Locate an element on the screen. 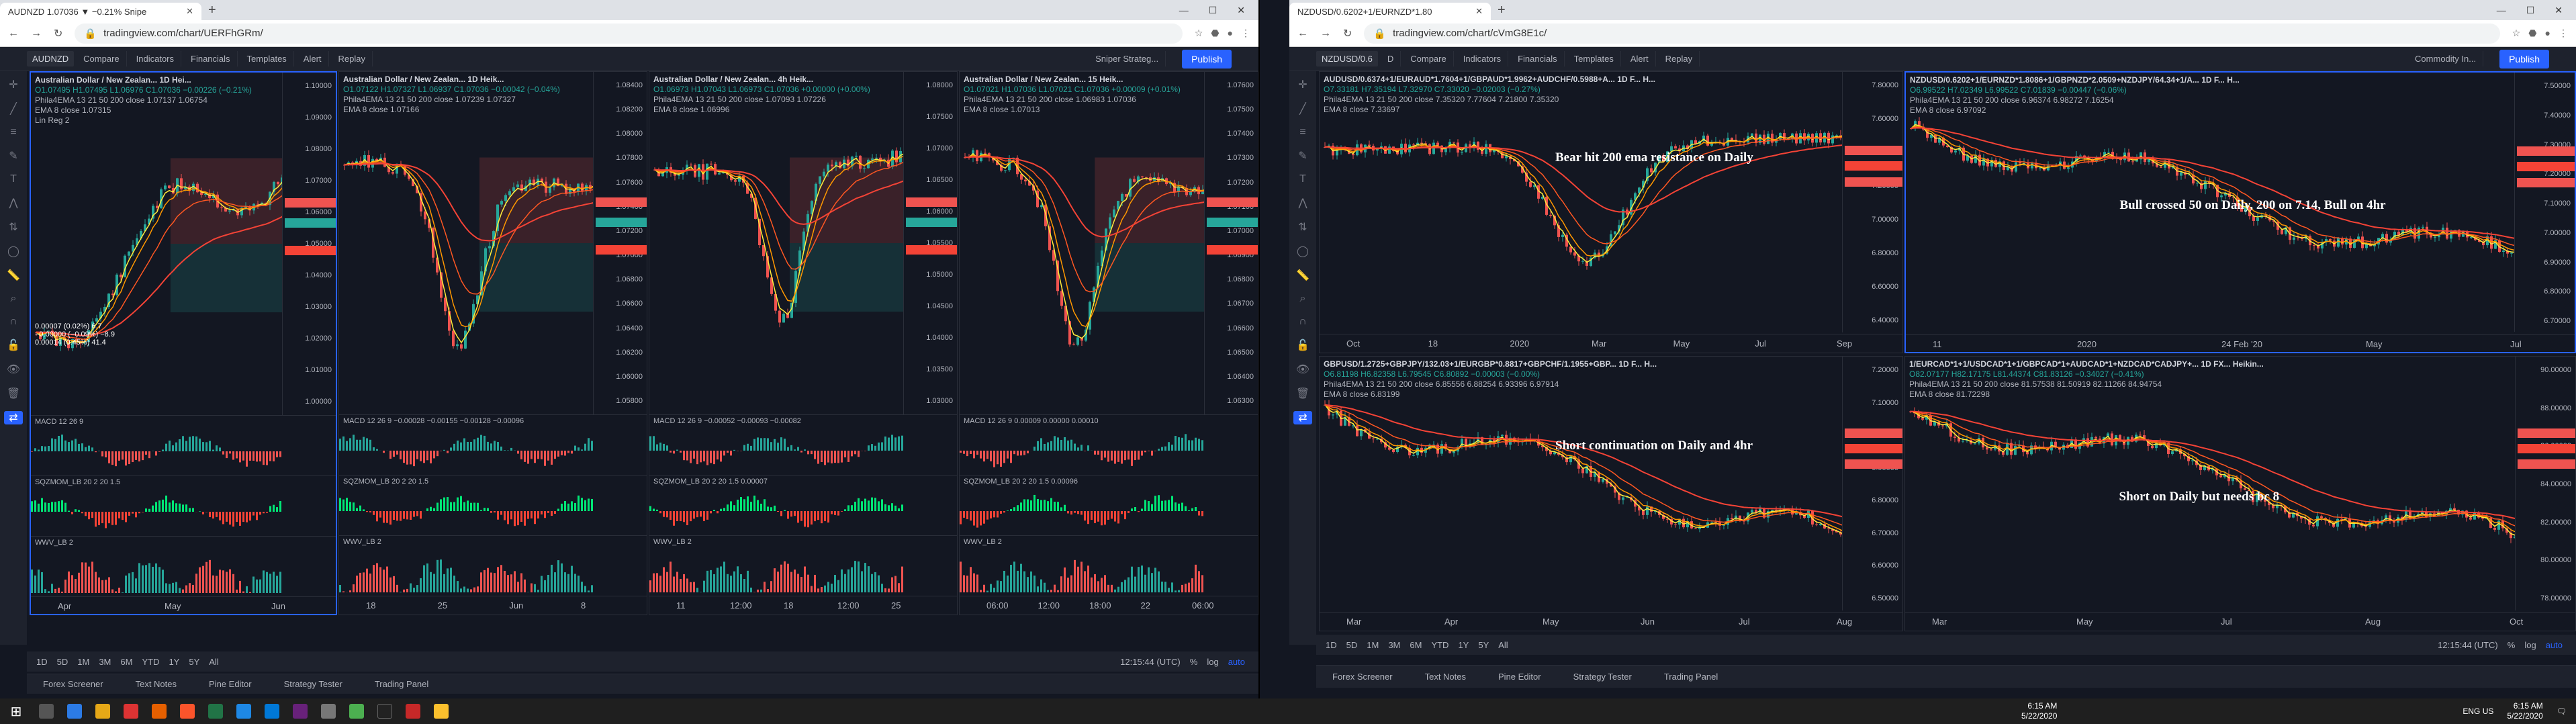 This screenshot has height=724, width=2576. linreg-indicator-label: Lin Reg 2 is located at coordinates (143, 121).